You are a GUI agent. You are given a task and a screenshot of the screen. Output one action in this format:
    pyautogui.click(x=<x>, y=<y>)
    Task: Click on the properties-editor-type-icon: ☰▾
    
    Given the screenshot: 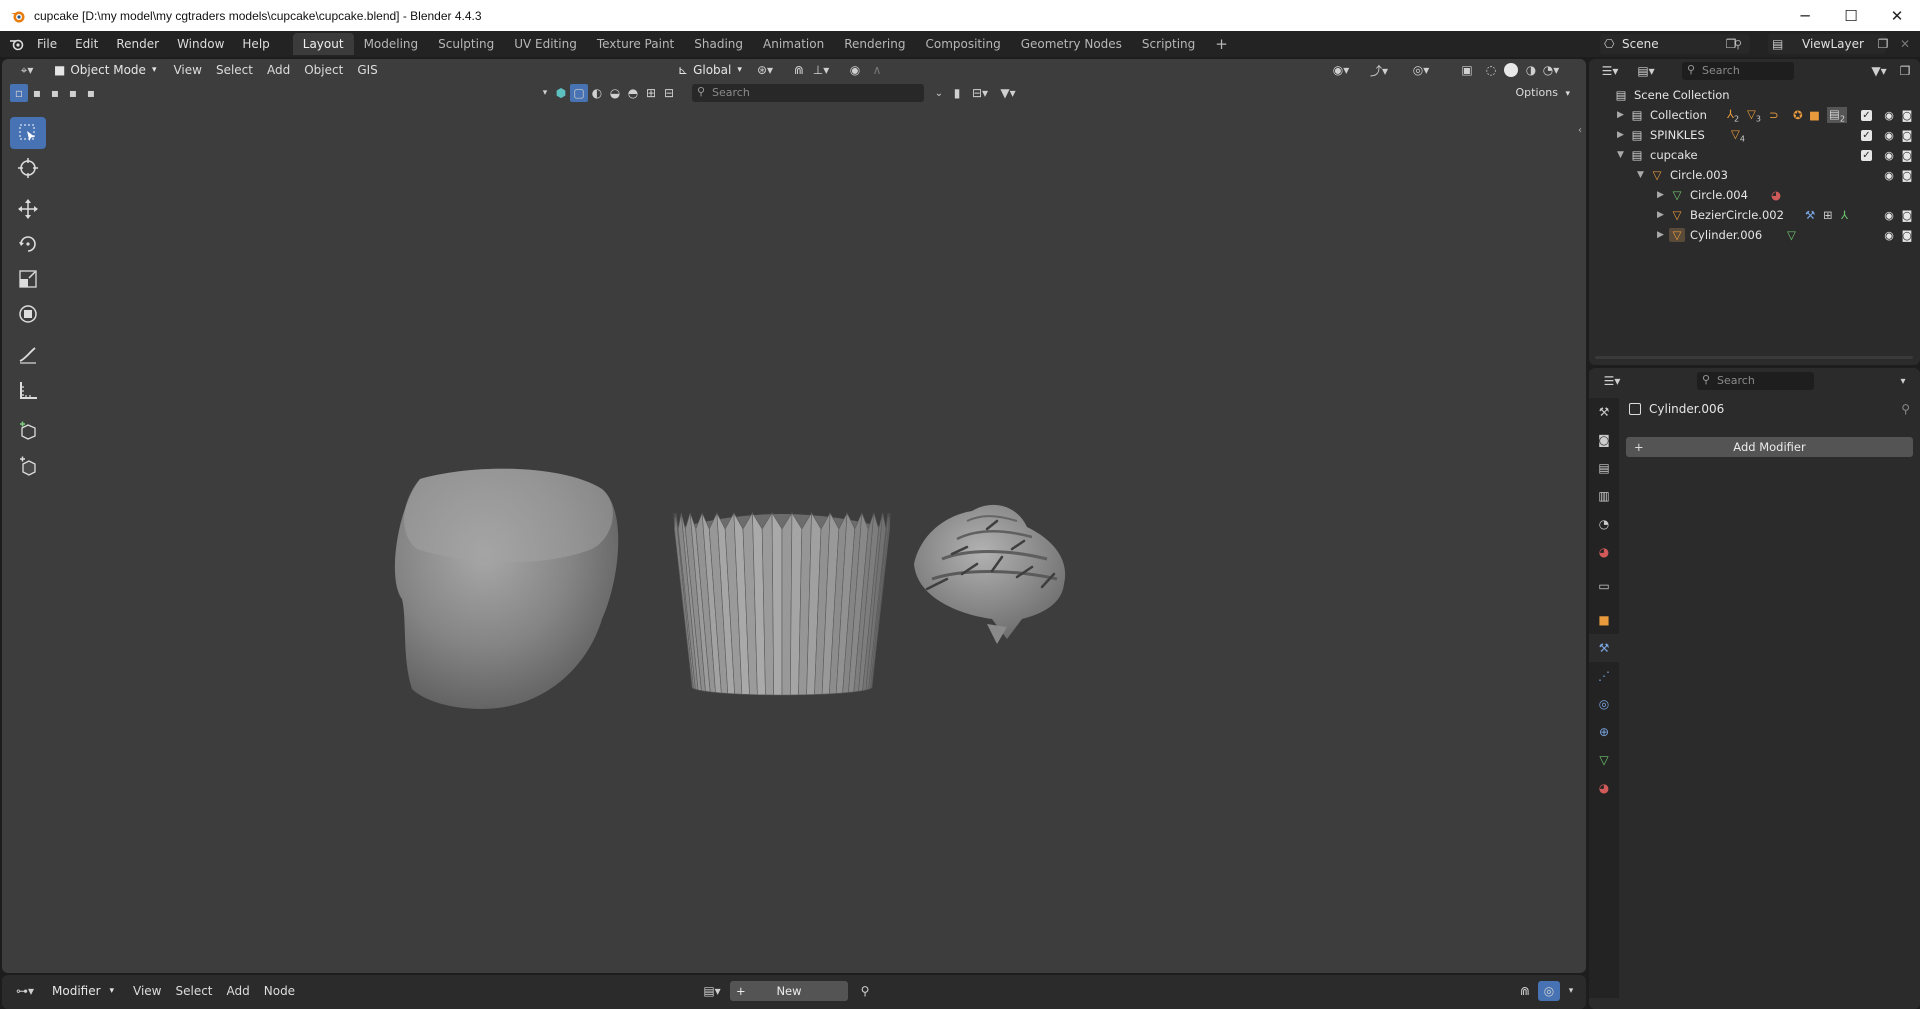 What is the action you would take?
    pyautogui.click(x=1612, y=381)
    